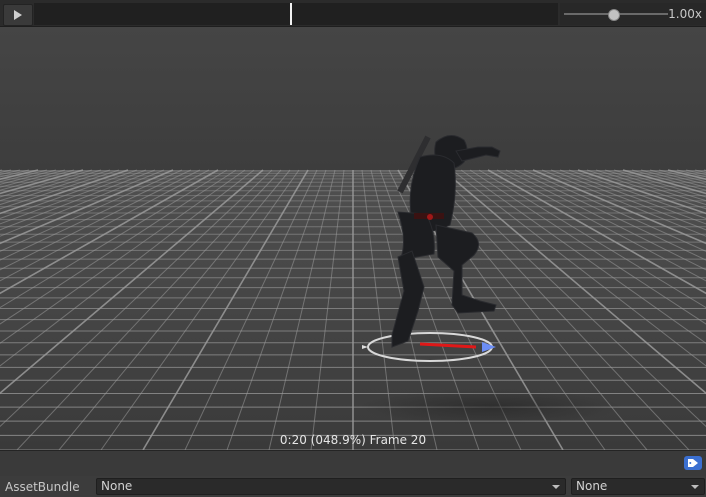  What do you see at coordinates (353, 440) in the screenshot?
I see `frame-readout: 0:20 (048.9%) Frame 20` at bounding box center [353, 440].